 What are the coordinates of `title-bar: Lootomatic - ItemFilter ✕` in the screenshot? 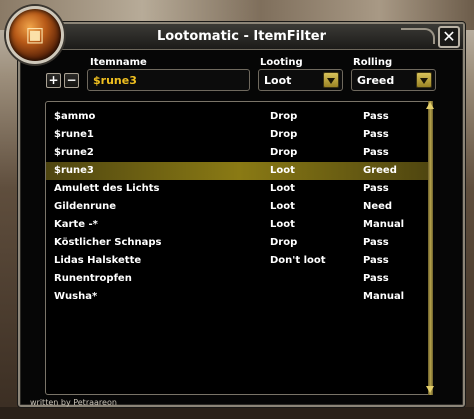 It's located at (241, 37).